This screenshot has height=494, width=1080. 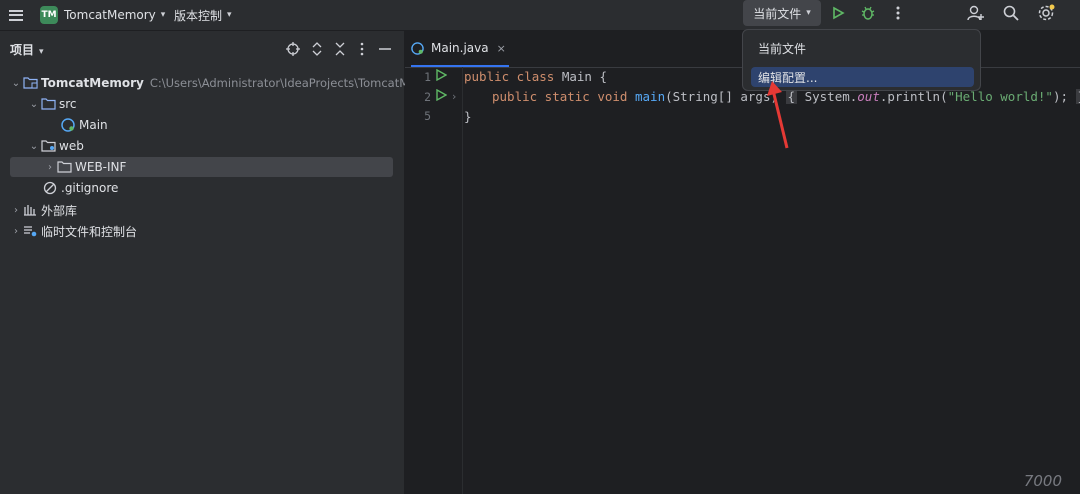 I want to click on tab-main-java: Main.java ×, so click(x=460, y=49).